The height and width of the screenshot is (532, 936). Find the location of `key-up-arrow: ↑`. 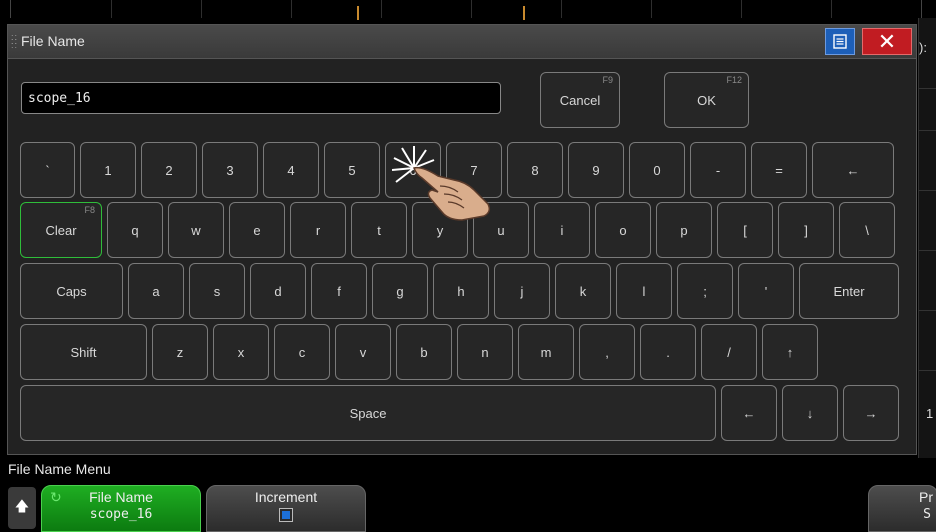

key-up-arrow: ↑ is located at coordinates (790, 352).